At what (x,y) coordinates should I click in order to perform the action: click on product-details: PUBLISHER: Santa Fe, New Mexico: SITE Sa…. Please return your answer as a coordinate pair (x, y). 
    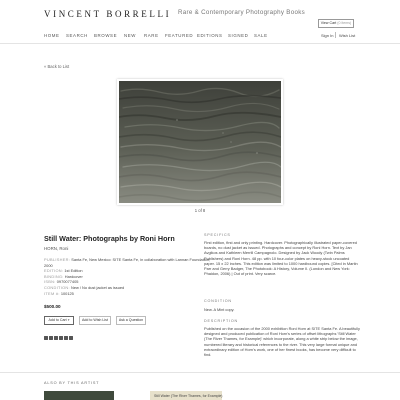
    Looking at the image, I should click on (129, 276).